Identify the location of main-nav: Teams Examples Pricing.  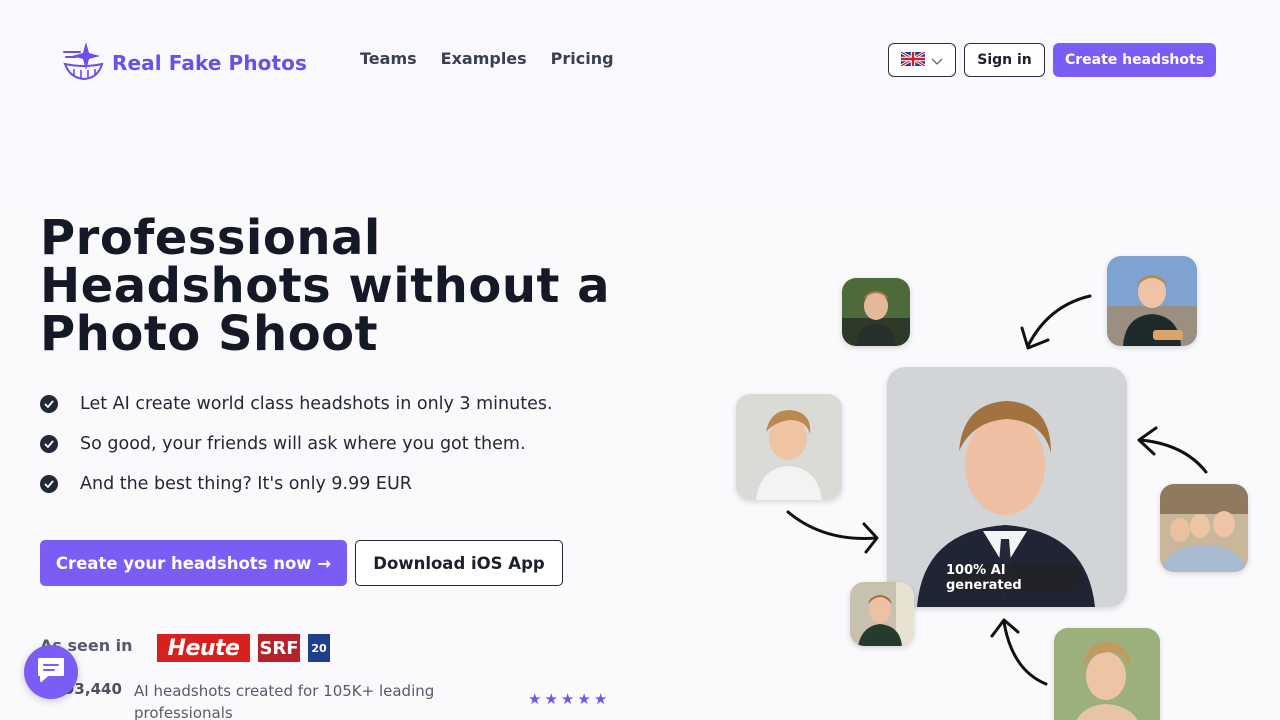
(487, 58).